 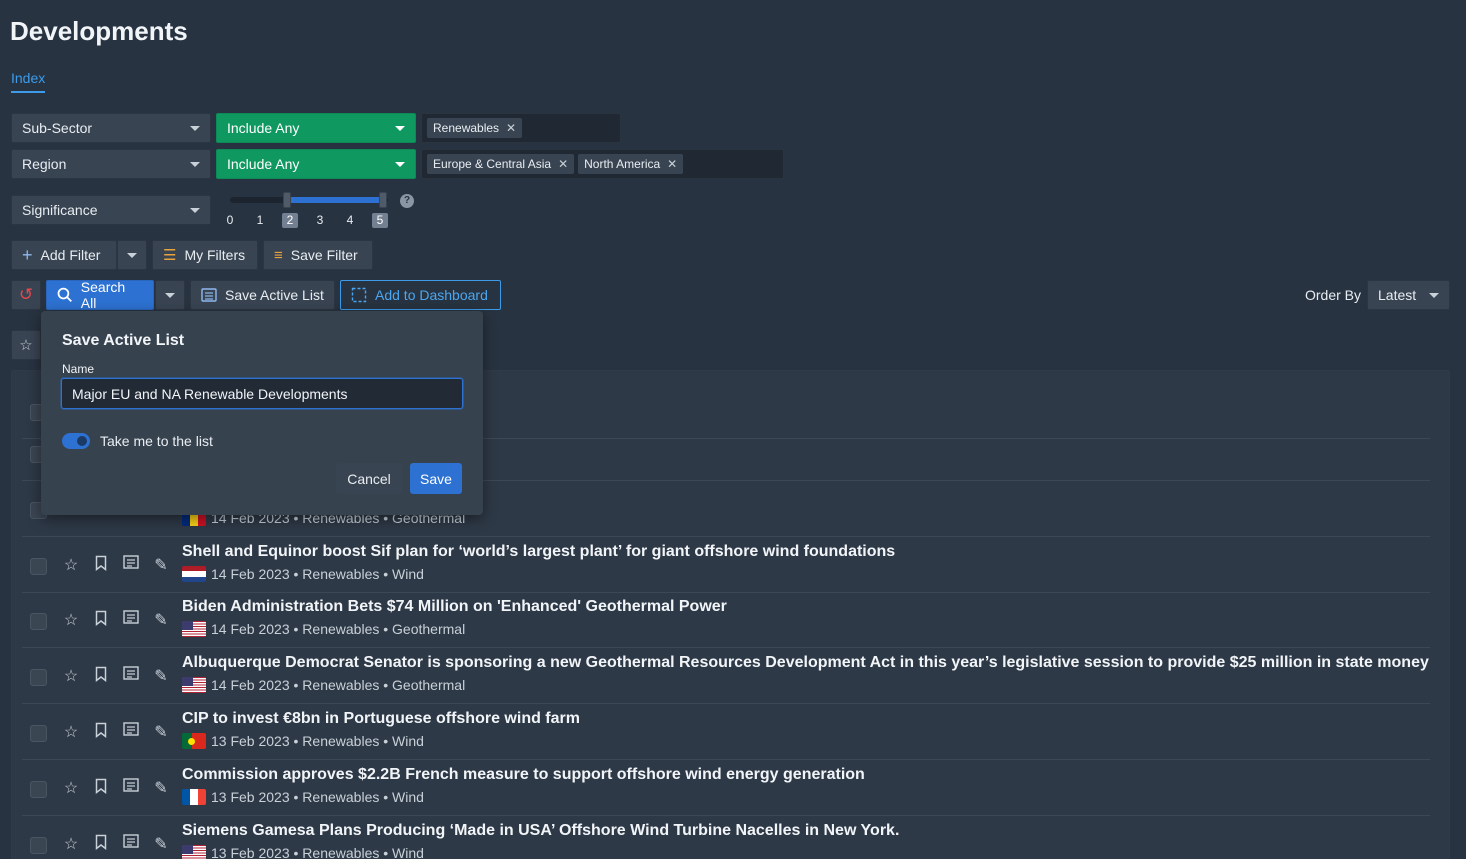 What do you see at coordinates (420, 295) in the screenshot?
I see `add-to-dashboard-button: Add to Dashboard` at bounding box center [420, 295].